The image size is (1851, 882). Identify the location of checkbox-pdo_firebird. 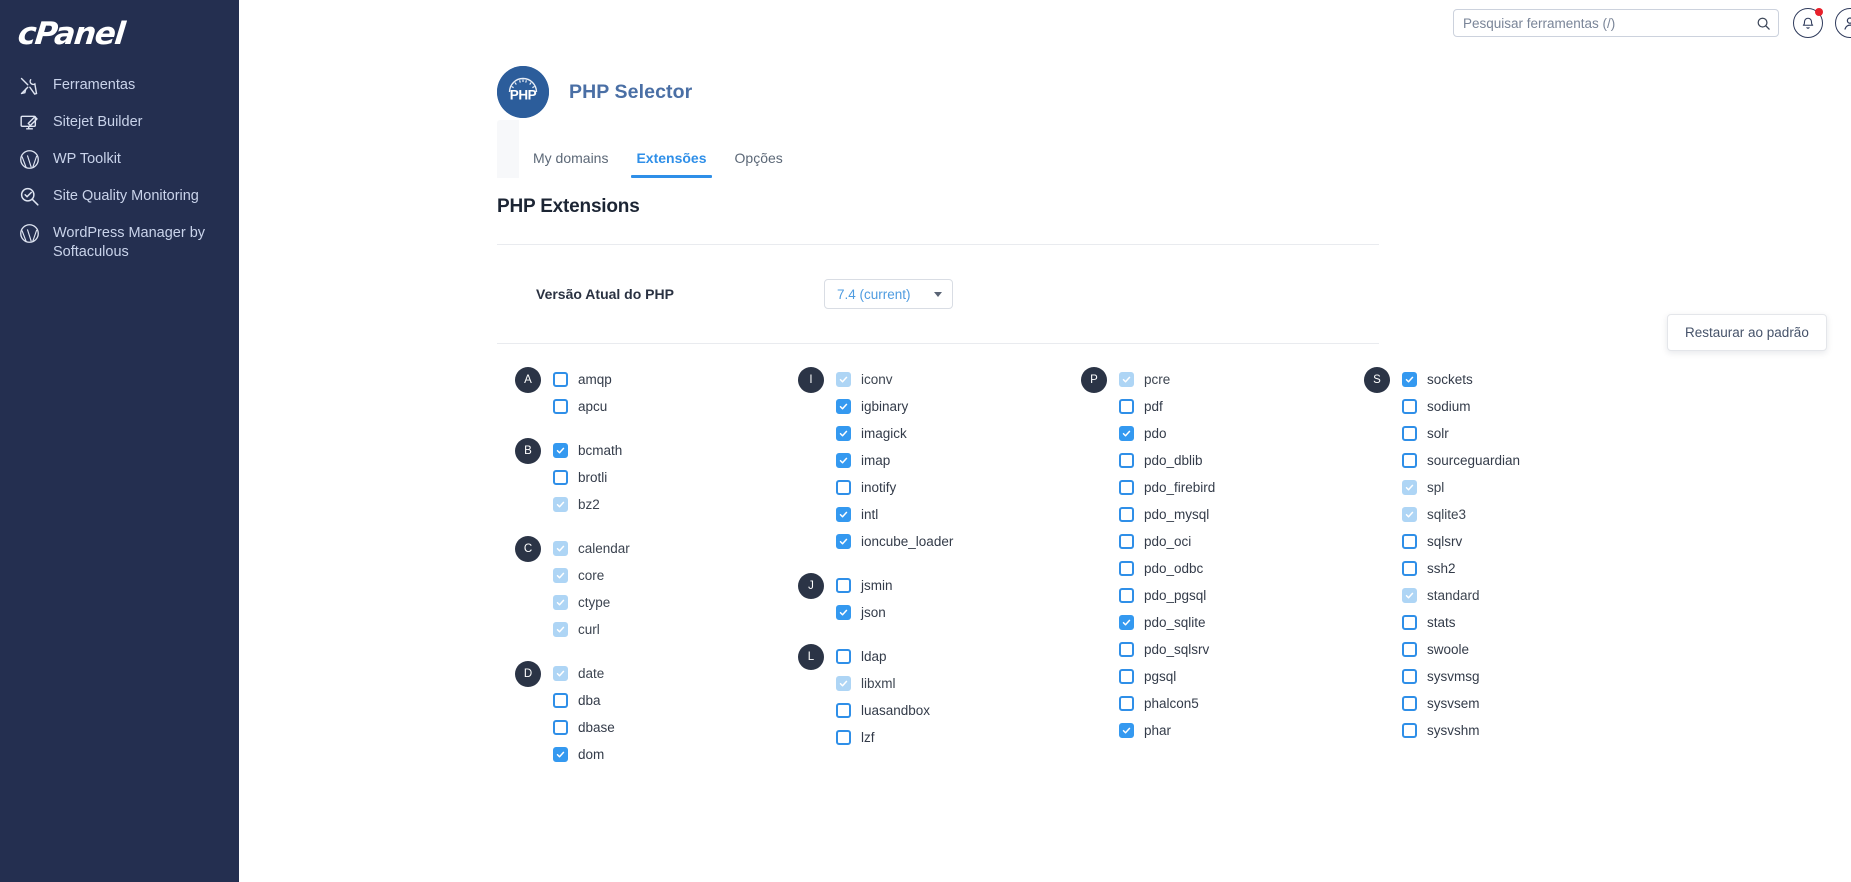
(1126, 487).